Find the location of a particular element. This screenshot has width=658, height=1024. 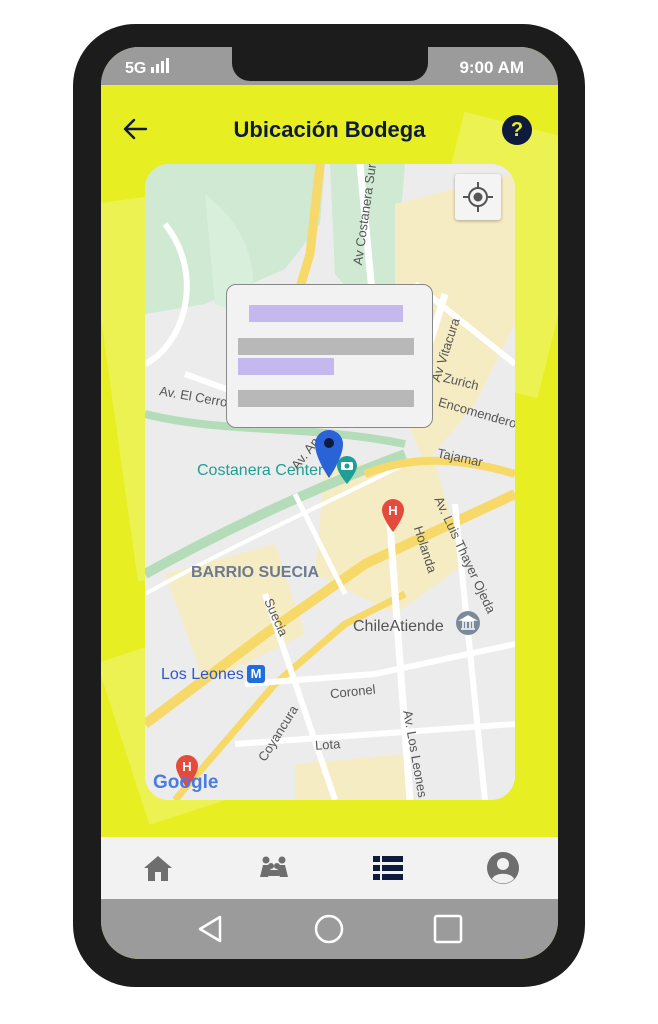

hospital-badge-text: H is located at coordinates (392, 510).